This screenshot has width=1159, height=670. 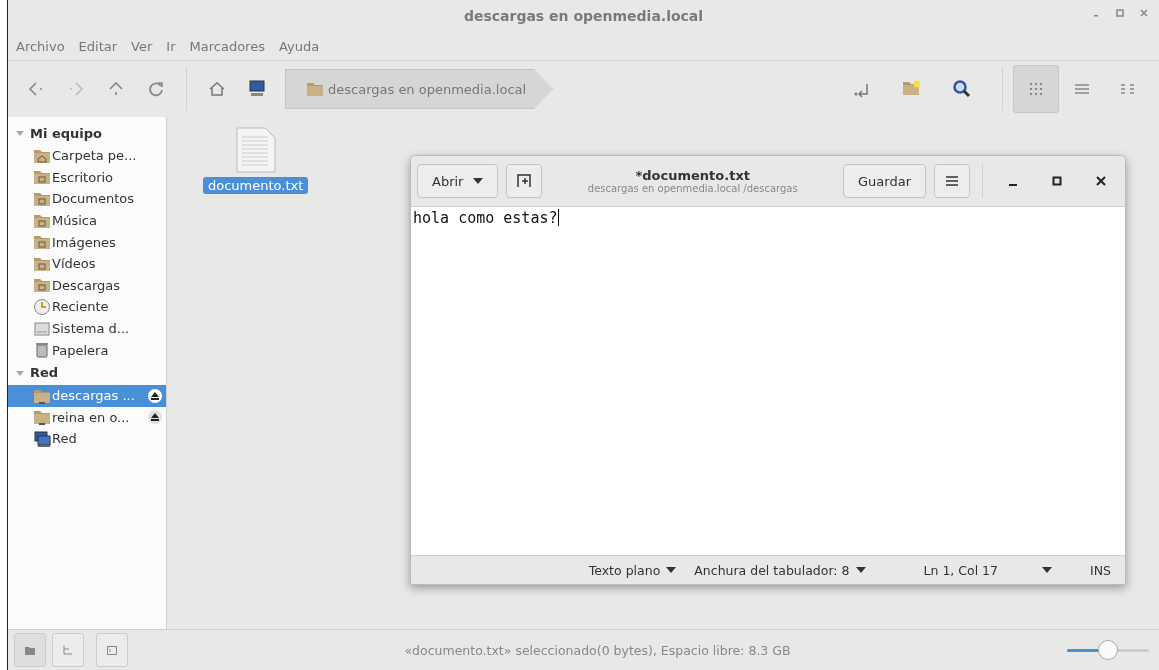 What do you see at coordinates (87, 199) in the screenshot?
I see `sidebar-item: Documentos` at bounding box center [87, 199].